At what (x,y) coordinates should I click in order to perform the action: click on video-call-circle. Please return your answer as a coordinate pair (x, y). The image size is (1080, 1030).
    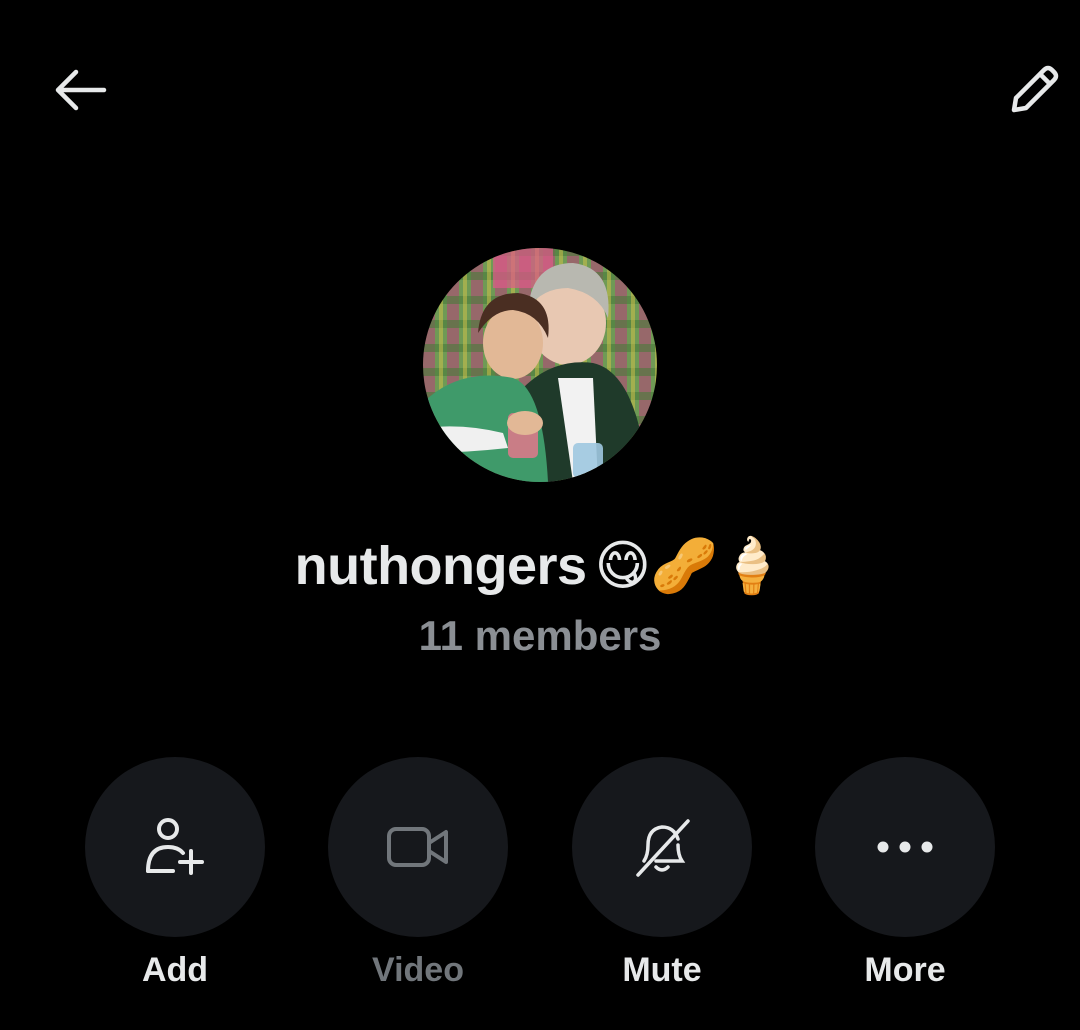
    Looking at the image, I should click on (418, 847).